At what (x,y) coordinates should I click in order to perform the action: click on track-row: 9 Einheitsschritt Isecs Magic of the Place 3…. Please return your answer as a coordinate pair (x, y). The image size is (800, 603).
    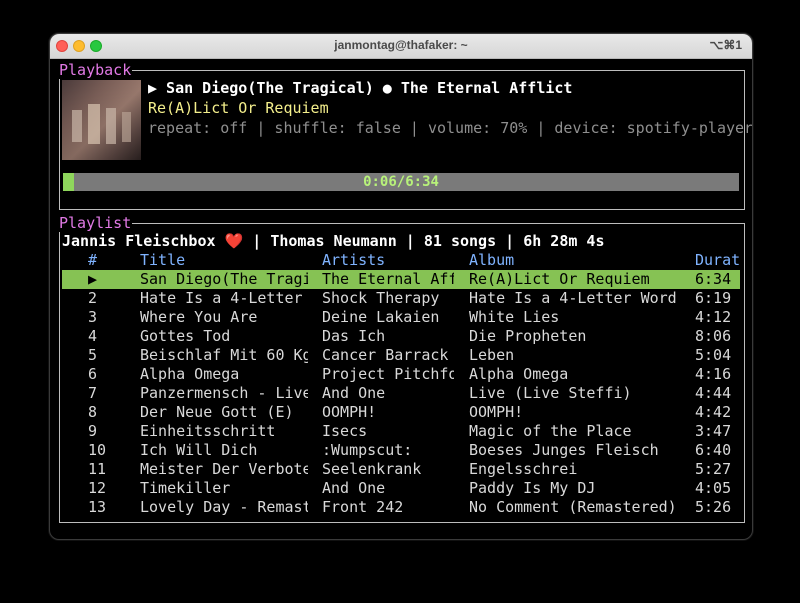
    Looking at the image, I should click on (401, 431).